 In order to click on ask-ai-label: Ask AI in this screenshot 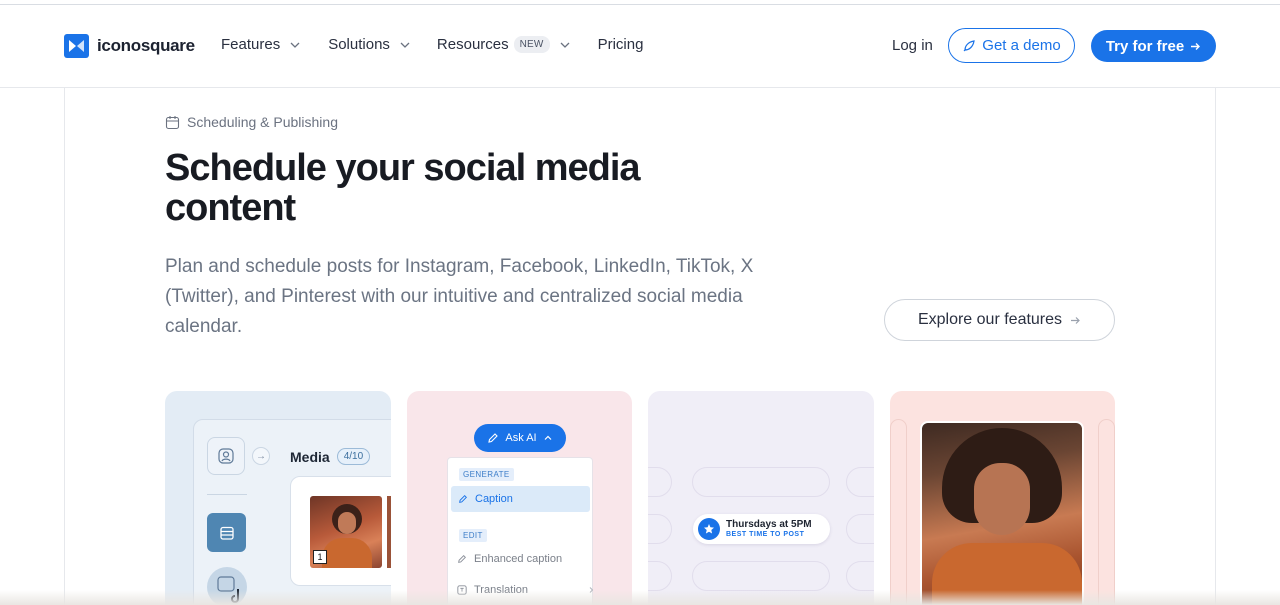, I will do `click(521, 438)`.